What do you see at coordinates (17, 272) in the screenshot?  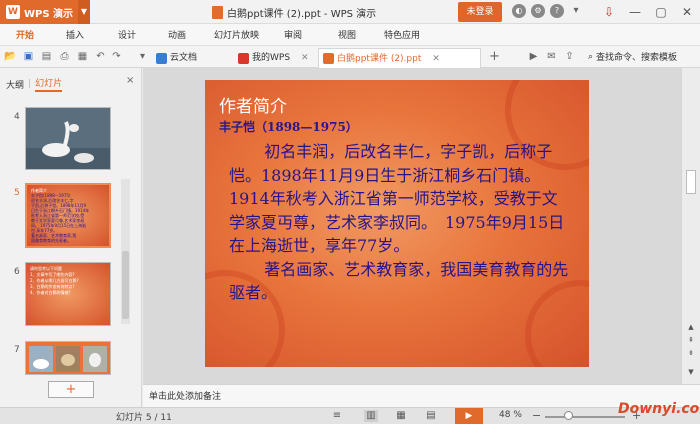 I see `thumb-number: 6` at bounding box center [17, 272].